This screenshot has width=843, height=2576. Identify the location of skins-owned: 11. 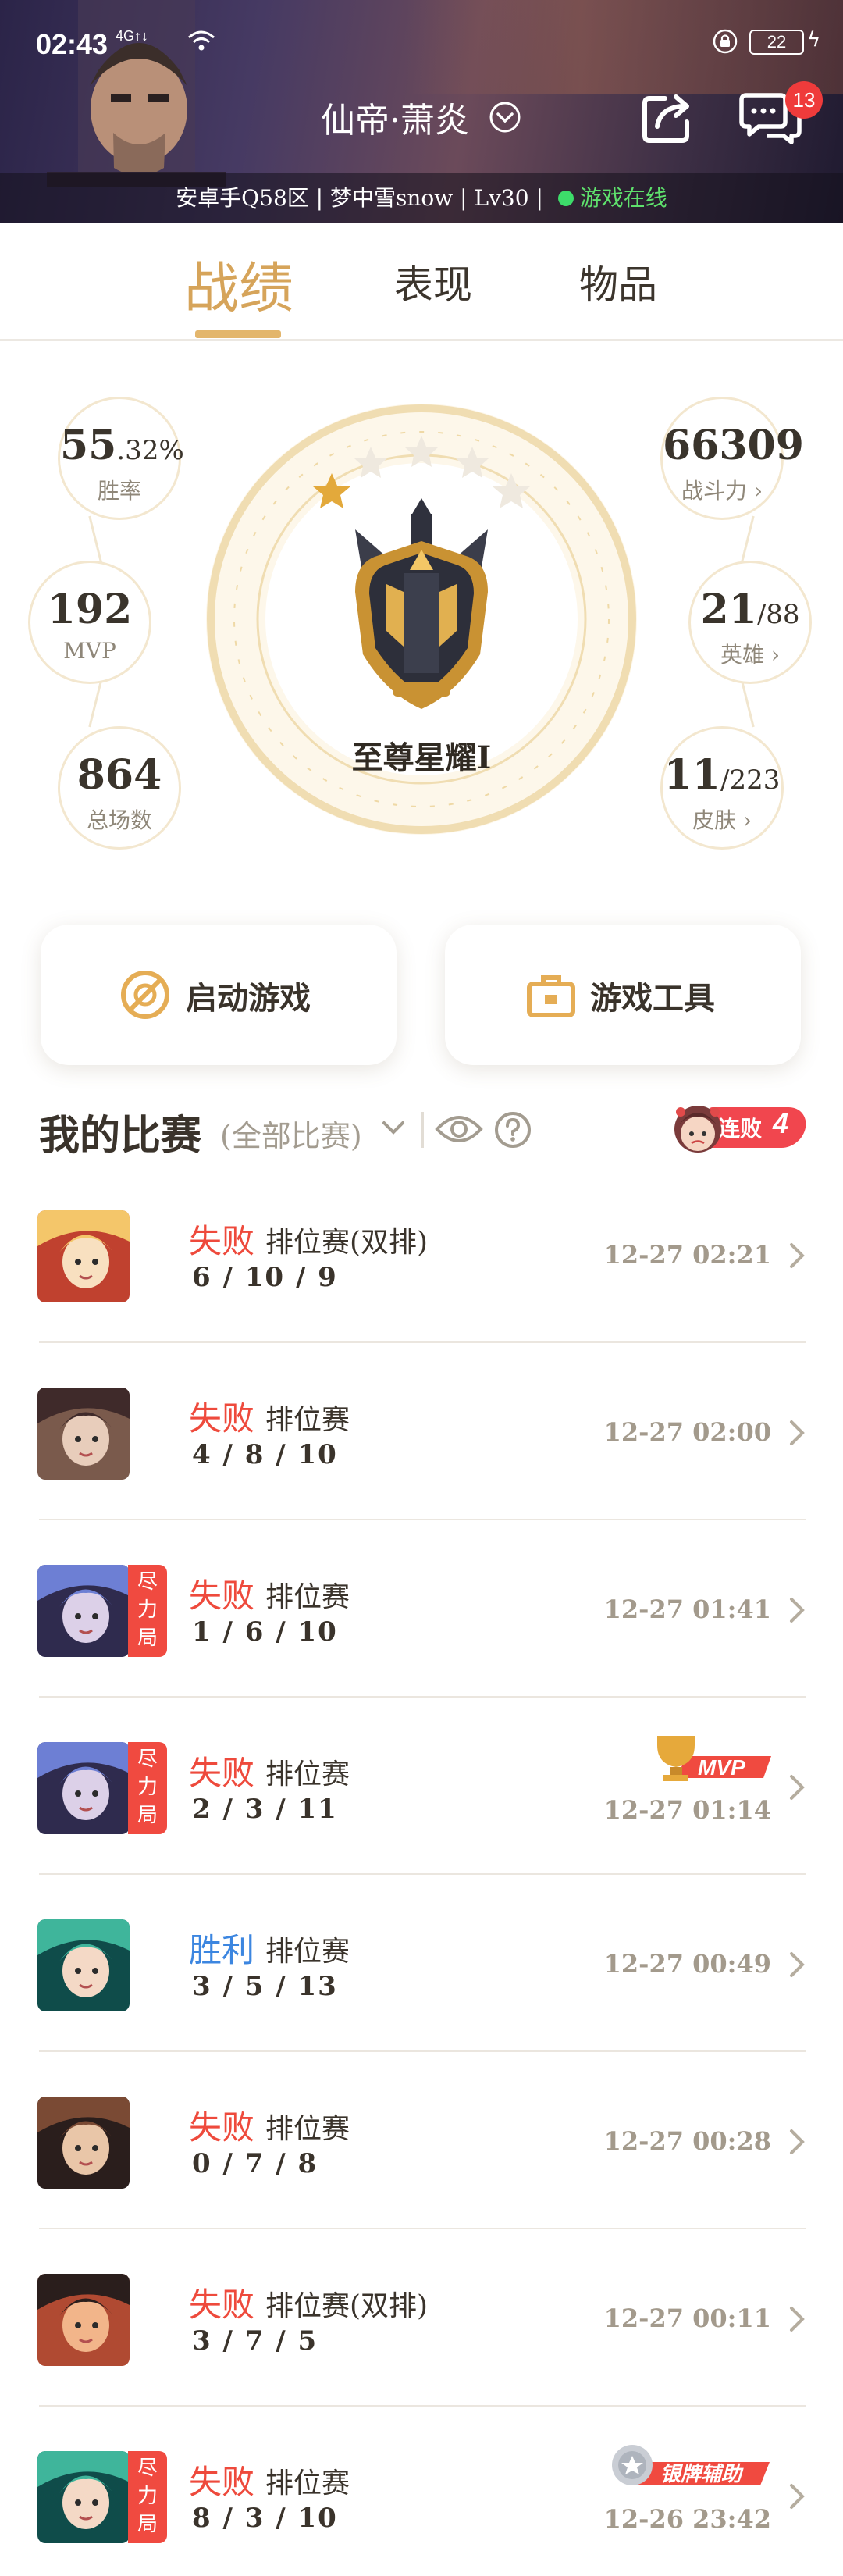
(691, 775).